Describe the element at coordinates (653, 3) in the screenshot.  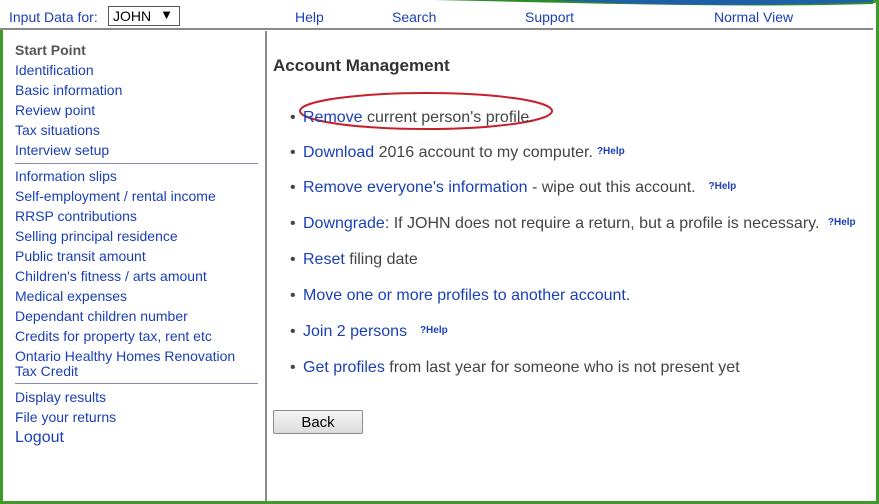
I see `header-swoosh-decoration` at that location.